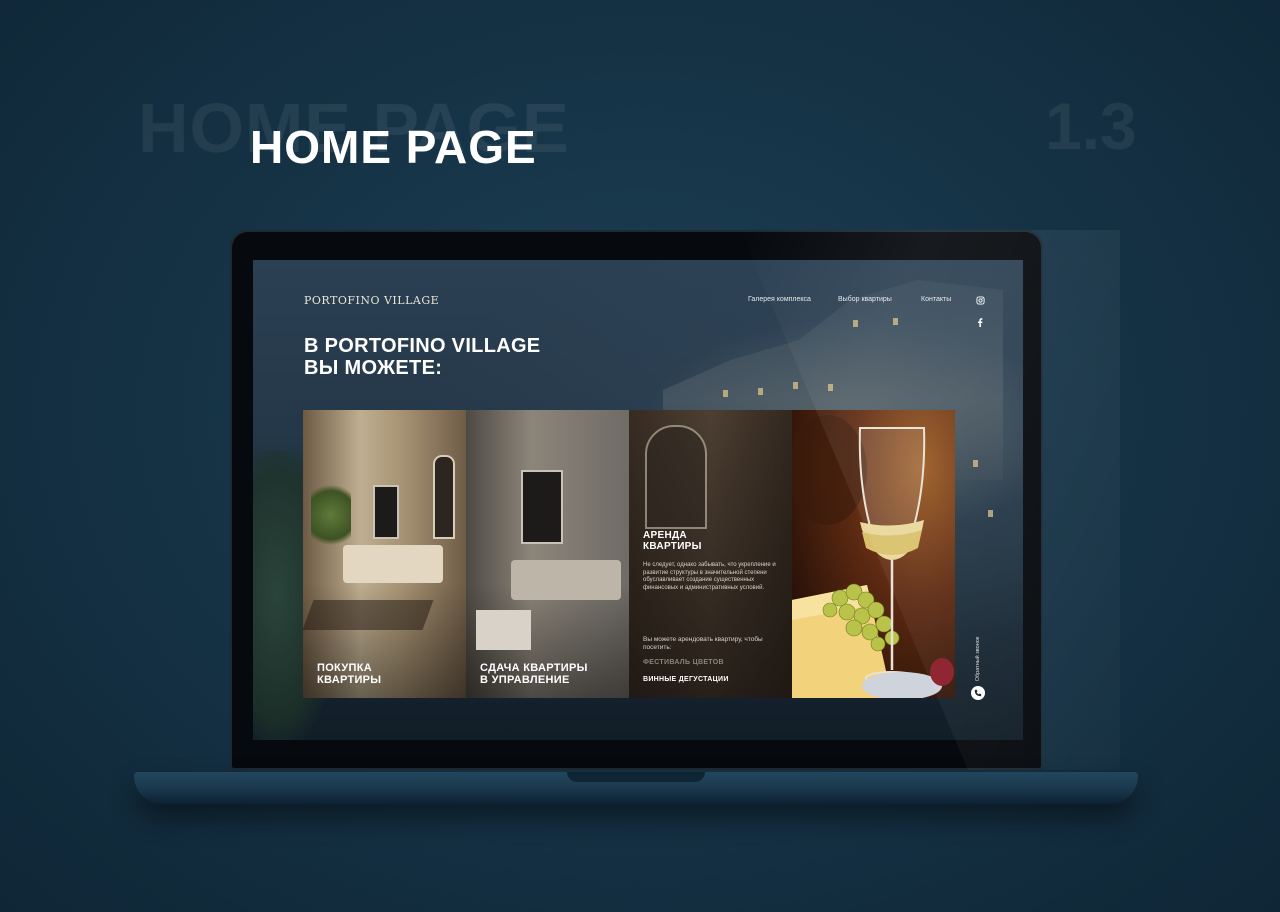 This screenshot has height=912, width=1280. Describe the element at coordinates (980, 300) in the screenshot. I see `instagram-icon` at that location.